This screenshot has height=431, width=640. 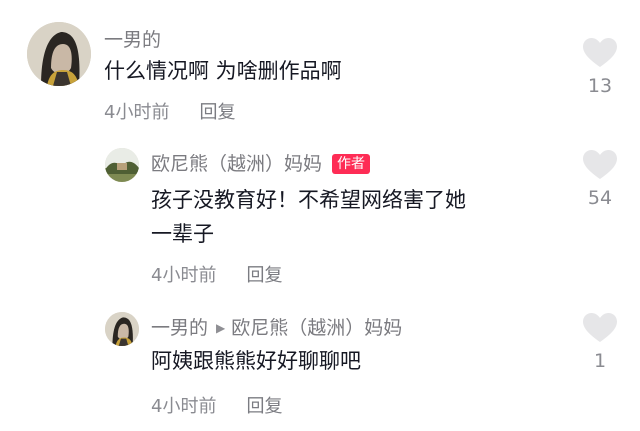 What do you see at coordinates (600, 68) in the screenshot?
I see `like-button: 13` at bounding box center [600, 68].